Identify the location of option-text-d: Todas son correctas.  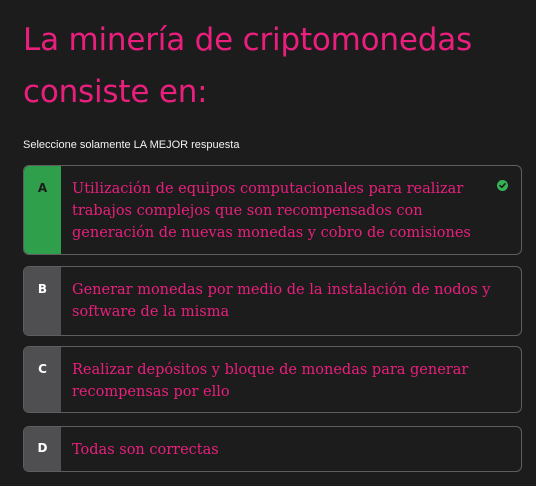
(145, 450).